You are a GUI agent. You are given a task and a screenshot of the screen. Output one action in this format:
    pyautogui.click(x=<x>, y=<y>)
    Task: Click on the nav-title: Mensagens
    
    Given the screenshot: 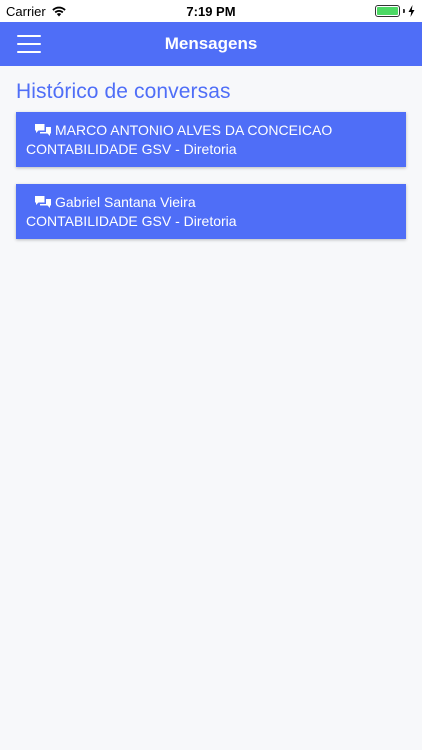 What is the action you would take?
    pyautogui.click(x=211, y=43)
    